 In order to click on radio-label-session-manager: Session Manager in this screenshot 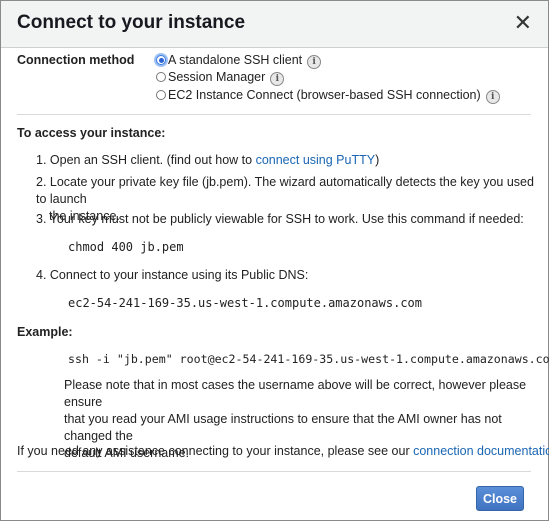, I will do `click(217, 77)`.